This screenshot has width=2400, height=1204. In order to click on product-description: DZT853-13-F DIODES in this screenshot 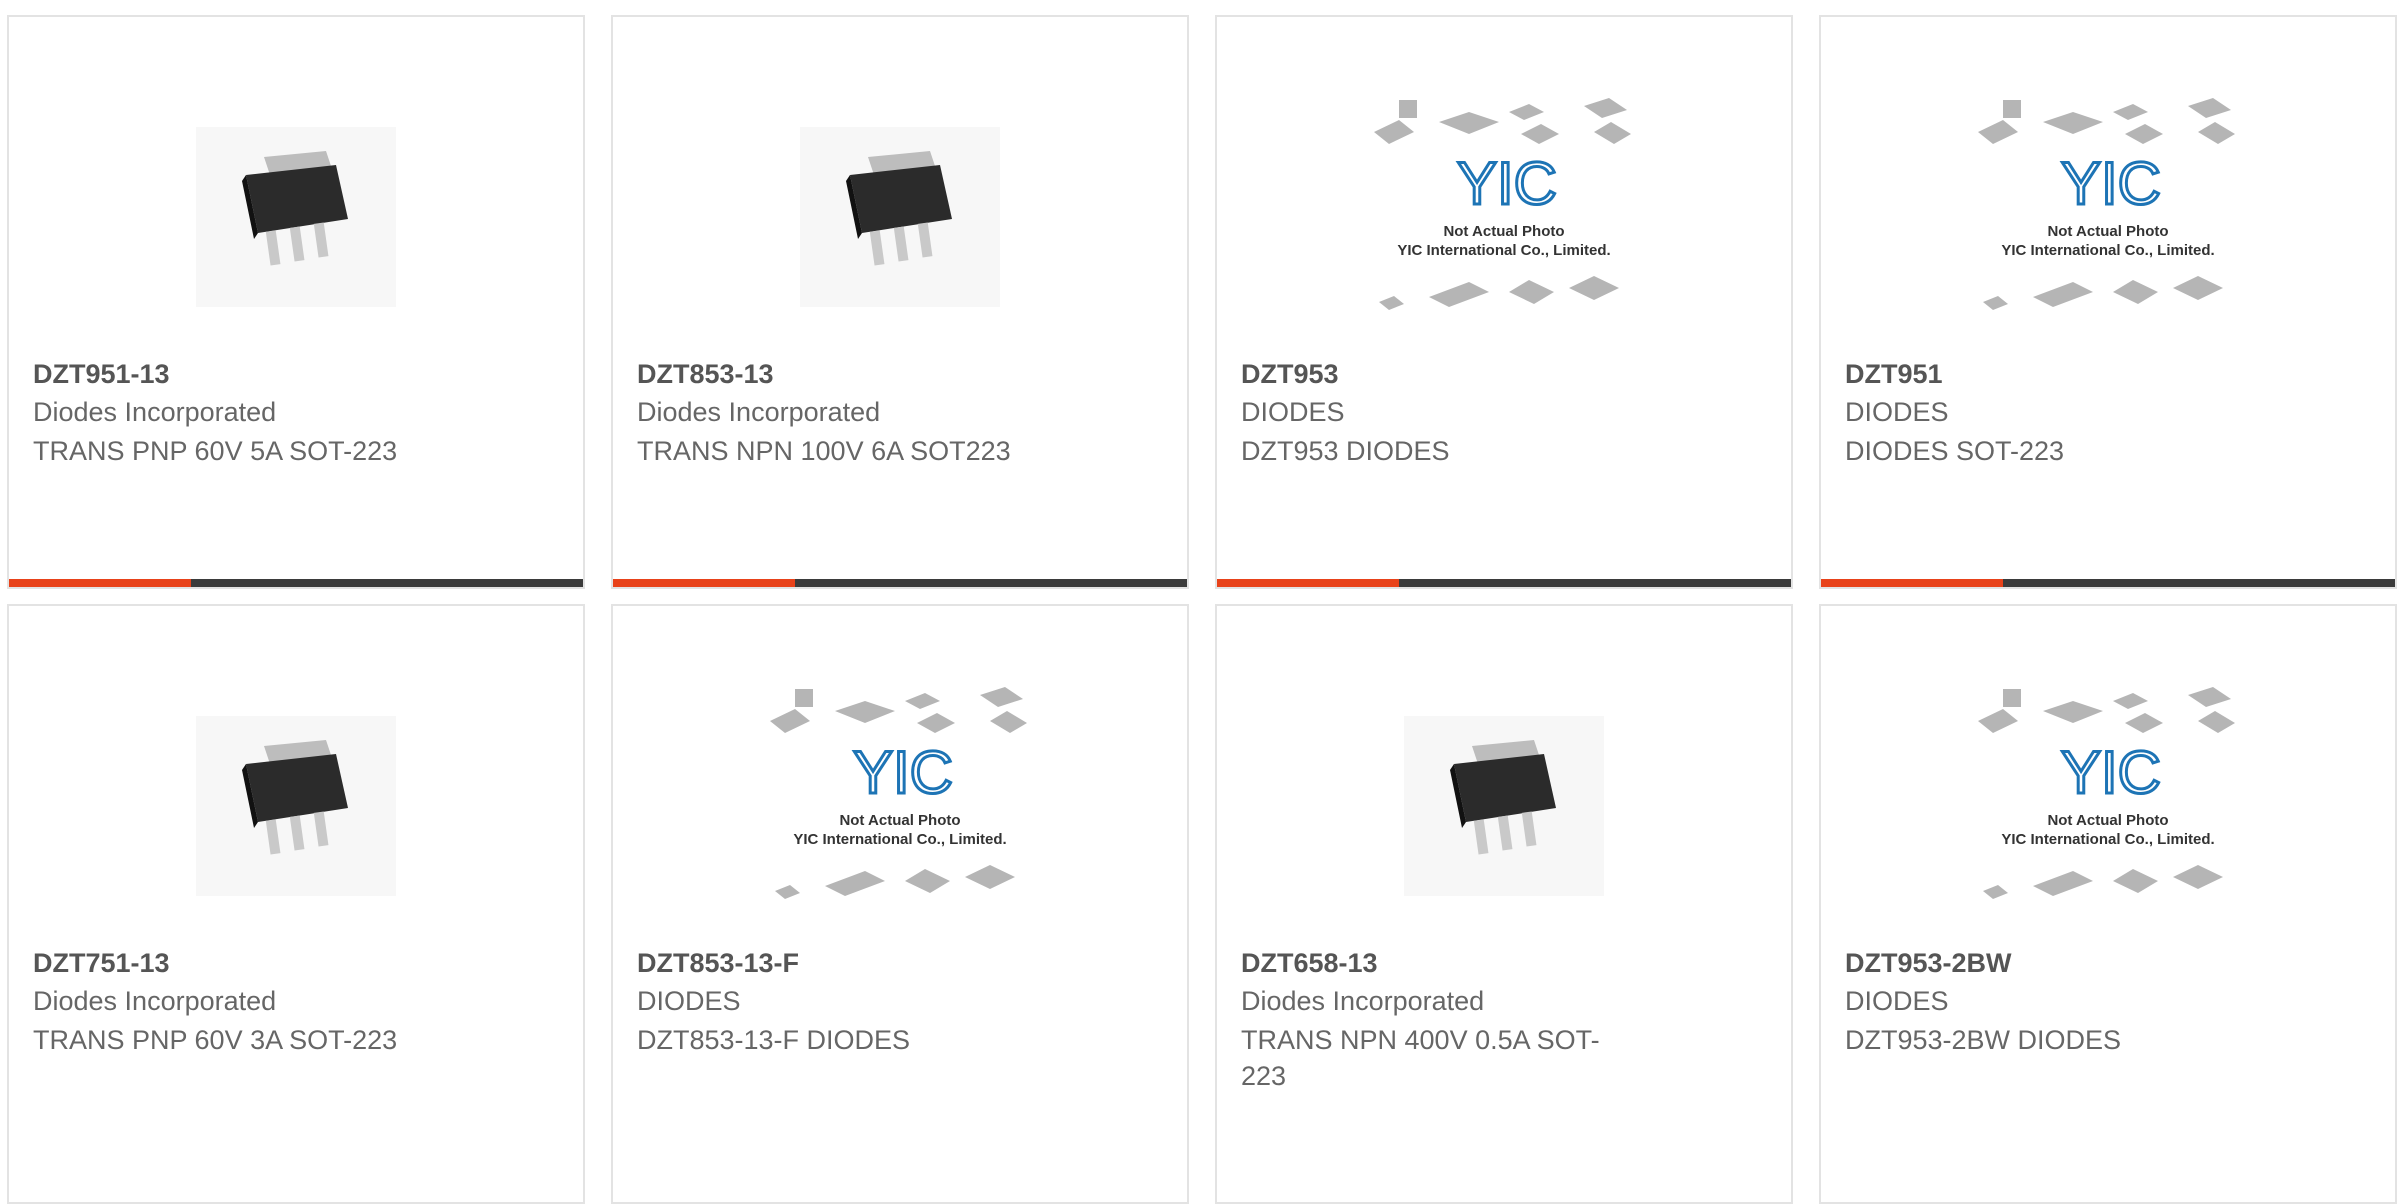, I will do `click(774, 1040)`.